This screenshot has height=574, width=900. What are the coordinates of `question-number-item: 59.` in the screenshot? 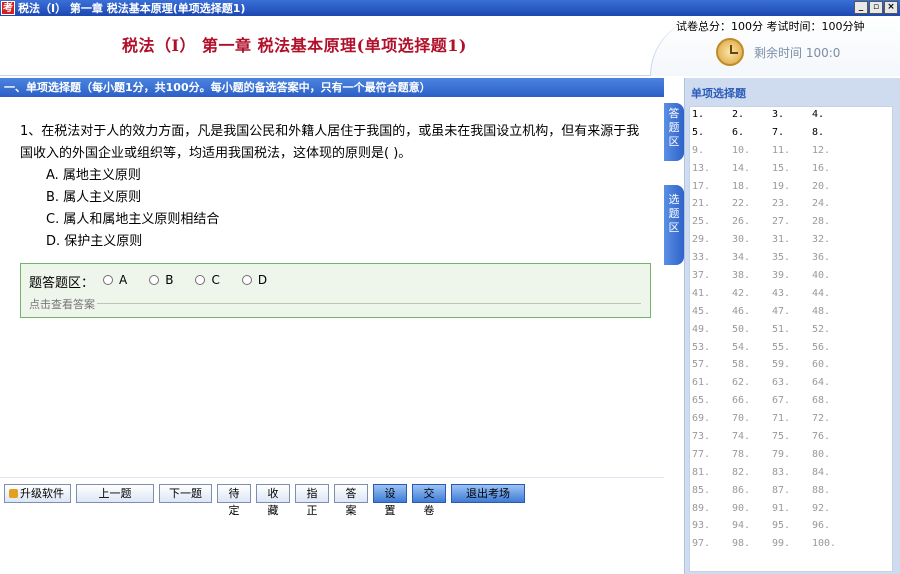 It's located at (792, 368).